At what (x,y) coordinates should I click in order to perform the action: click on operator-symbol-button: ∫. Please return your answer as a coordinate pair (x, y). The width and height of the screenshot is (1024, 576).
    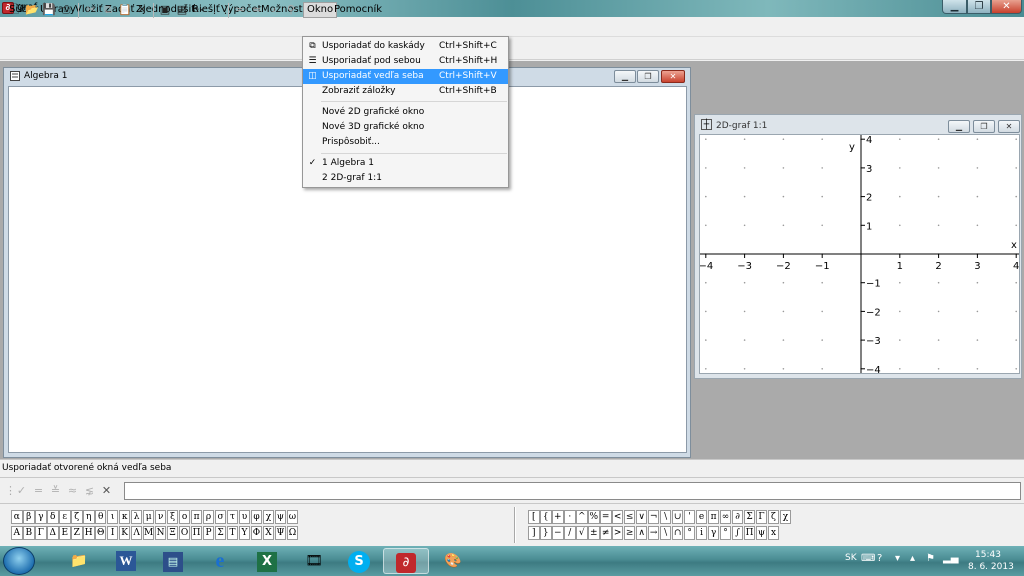
    Looking at the image, I should click on (737, 533).